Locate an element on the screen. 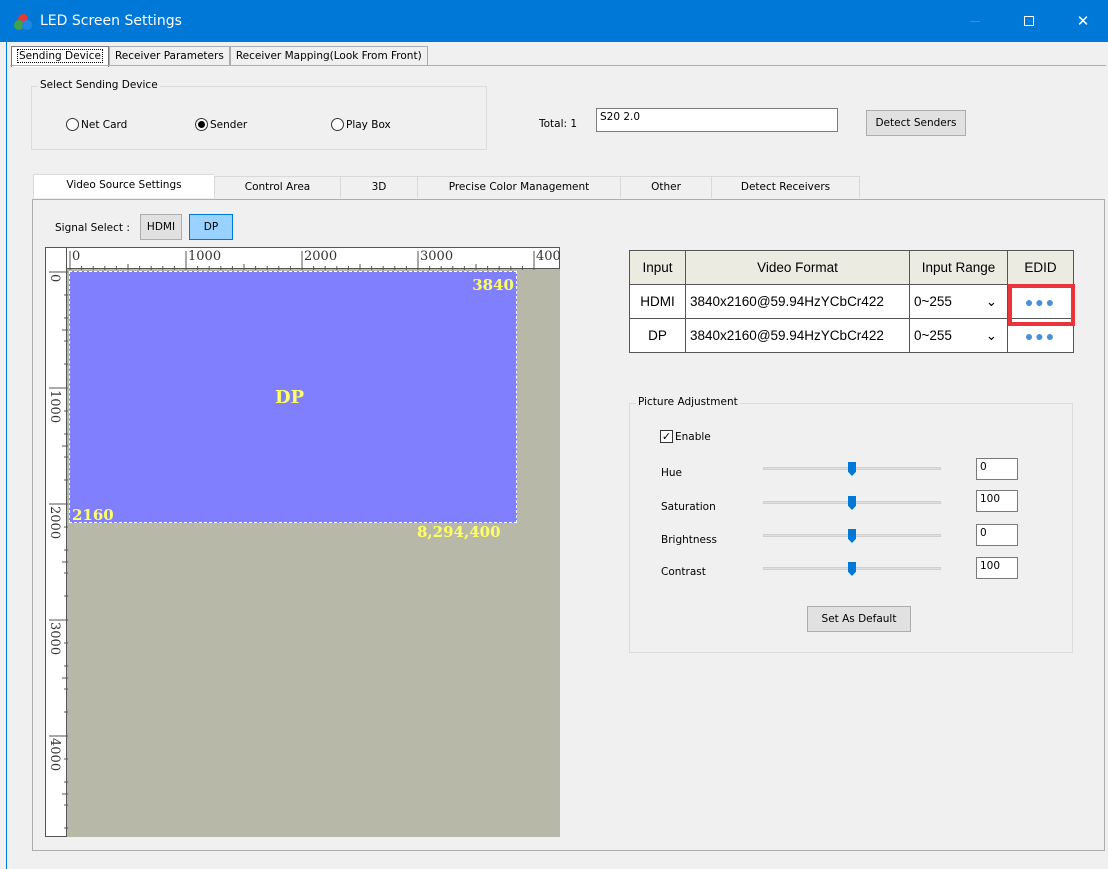  column-header-edid: EDID is located at coordinates (1040, 267).